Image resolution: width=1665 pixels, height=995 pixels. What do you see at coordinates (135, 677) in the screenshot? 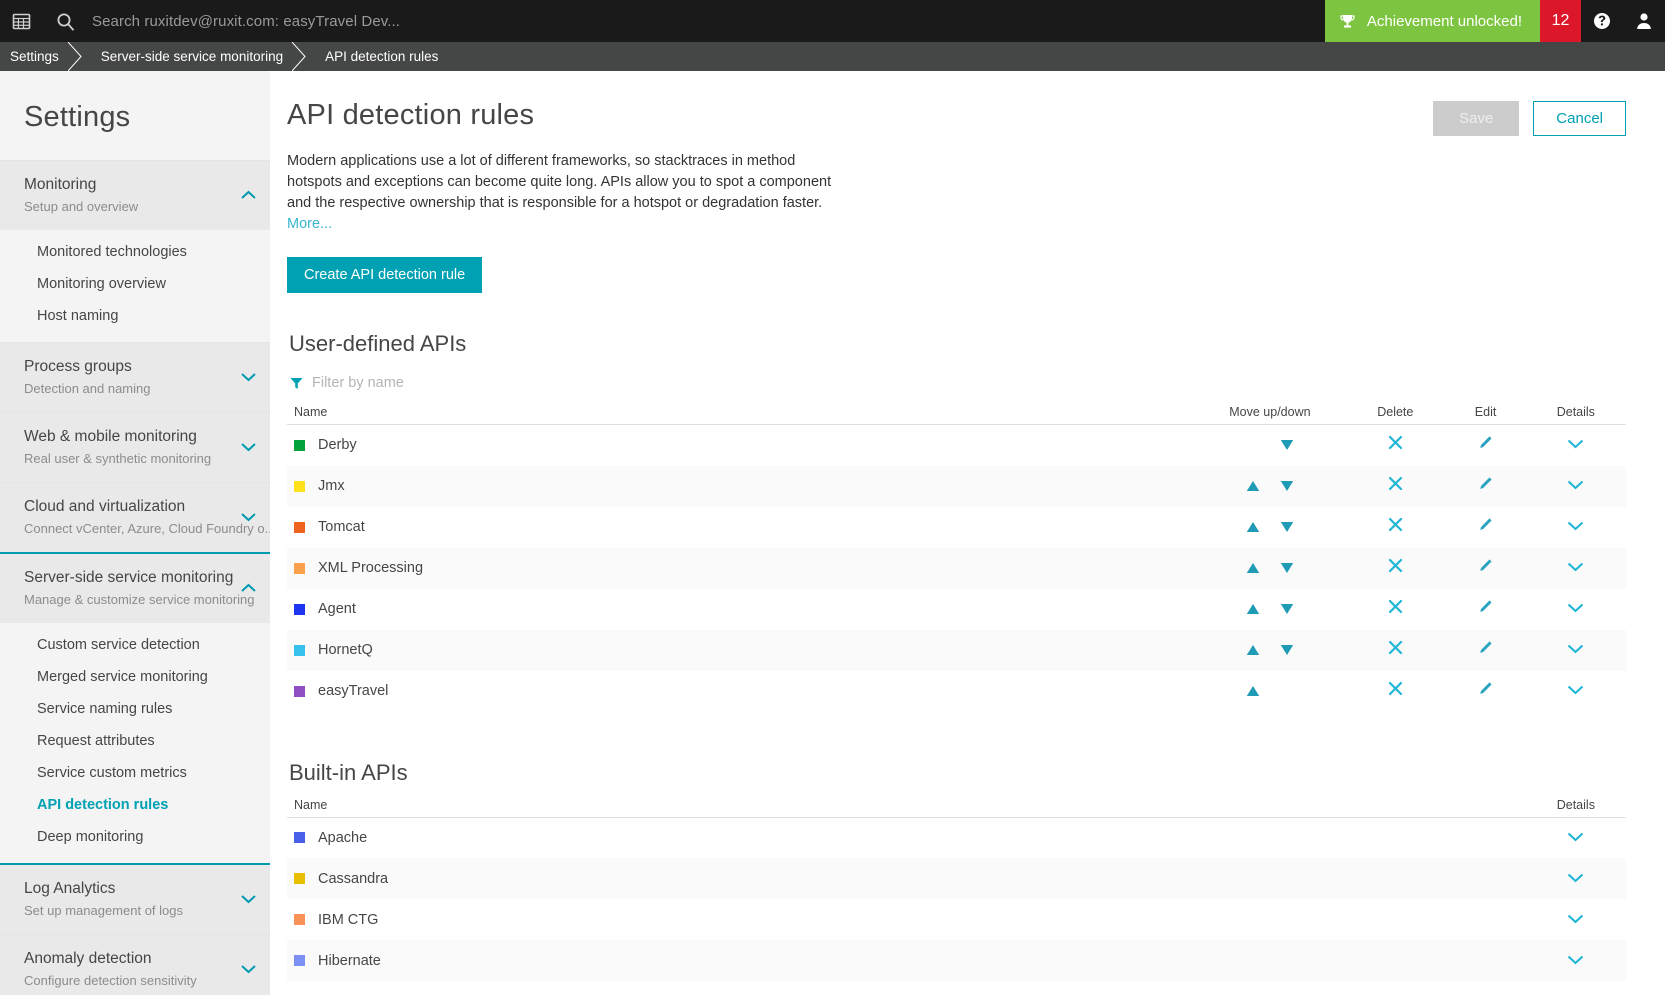
I see `sidebar-item-merged-service-monitoring: Merged service monitoring` at bounding box center [135, 677].